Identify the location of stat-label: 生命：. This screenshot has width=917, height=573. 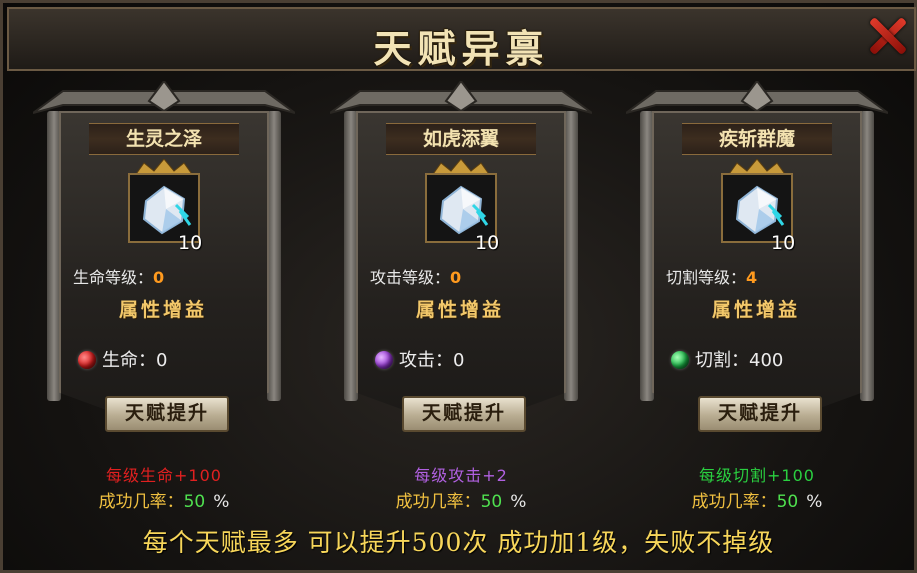
(129, 360).